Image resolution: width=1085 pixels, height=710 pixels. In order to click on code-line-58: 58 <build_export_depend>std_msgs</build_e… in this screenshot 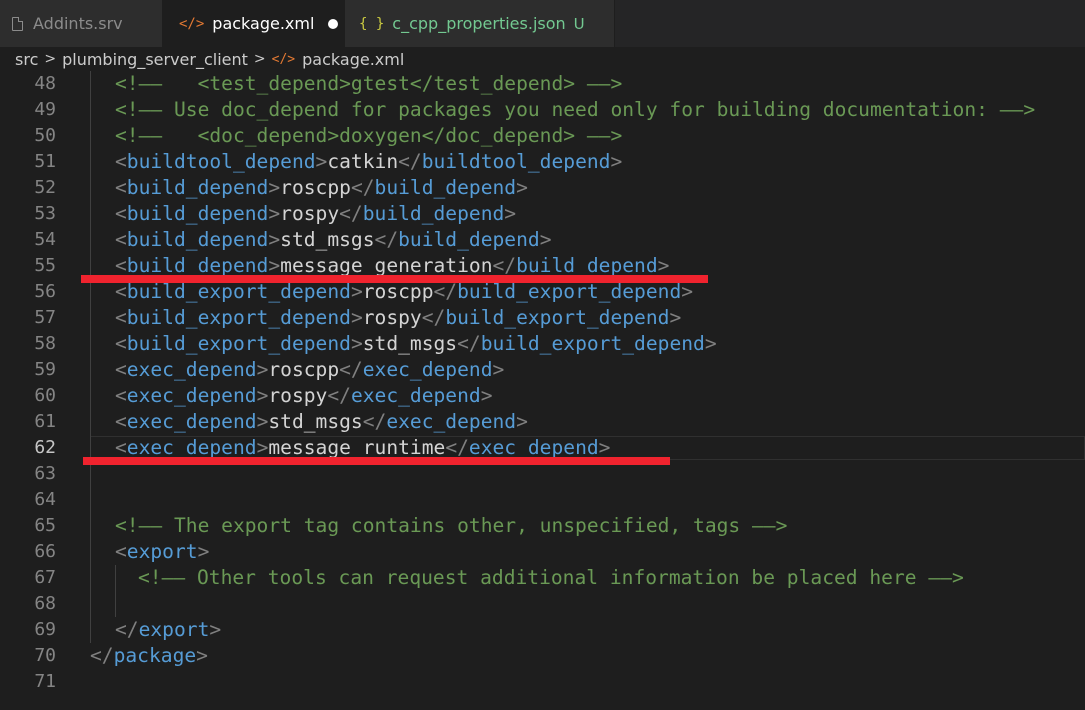, I will do `click(542, 344)`.